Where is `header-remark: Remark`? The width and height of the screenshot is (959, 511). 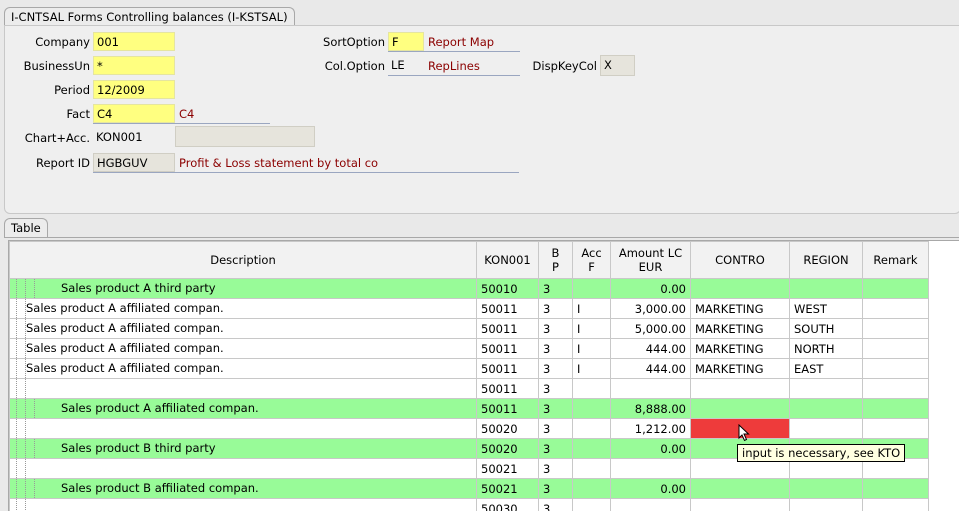 header-remark: Remark is located at coordinates (896, 260).